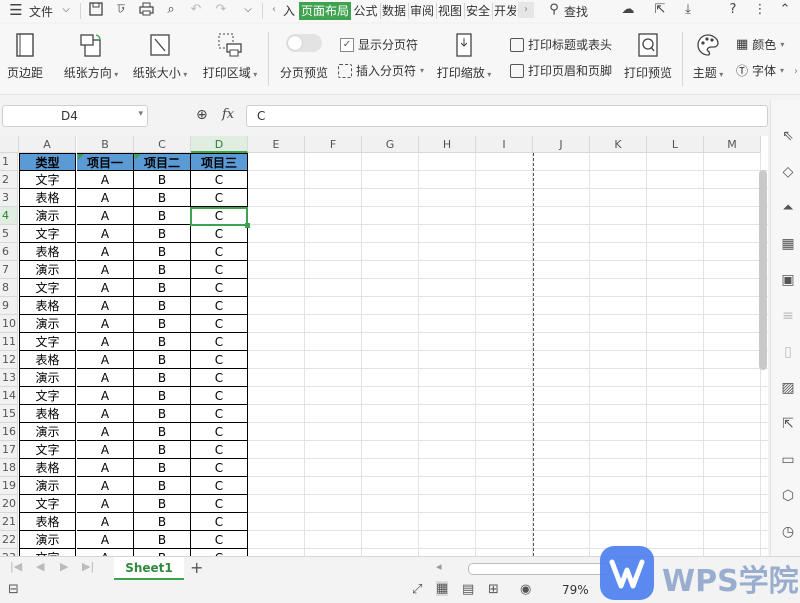  I want to click on error-indicator-icon, so click(81, 157).